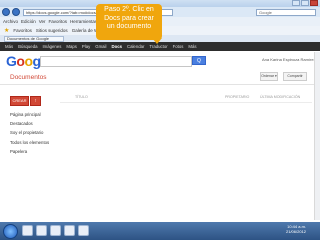  I want to click on callout-line: Docs para crear, so click(129, 18).